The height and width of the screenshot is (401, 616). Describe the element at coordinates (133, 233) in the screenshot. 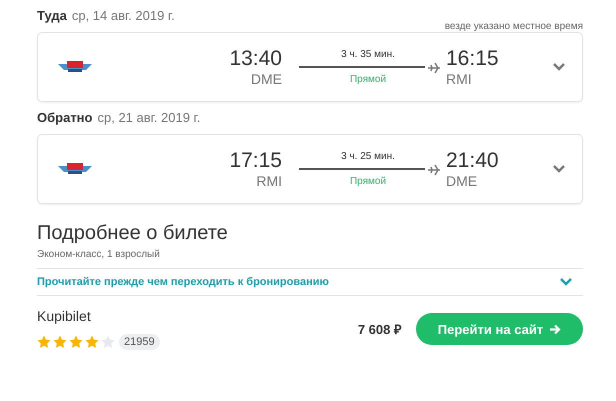

I see `section-title: Подробнее о билете` at that location.